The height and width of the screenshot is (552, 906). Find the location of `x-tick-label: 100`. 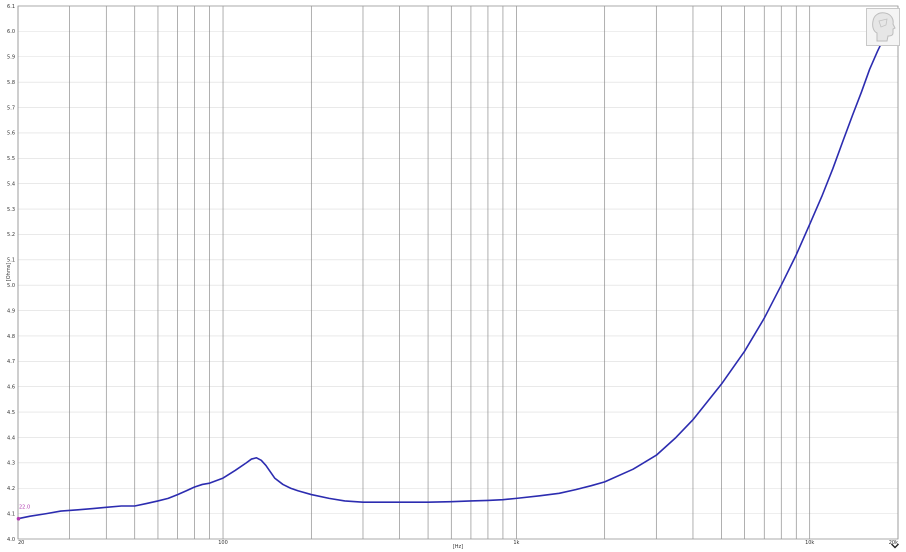

x-tick-label: 100 is located at coordinates (223, 543).